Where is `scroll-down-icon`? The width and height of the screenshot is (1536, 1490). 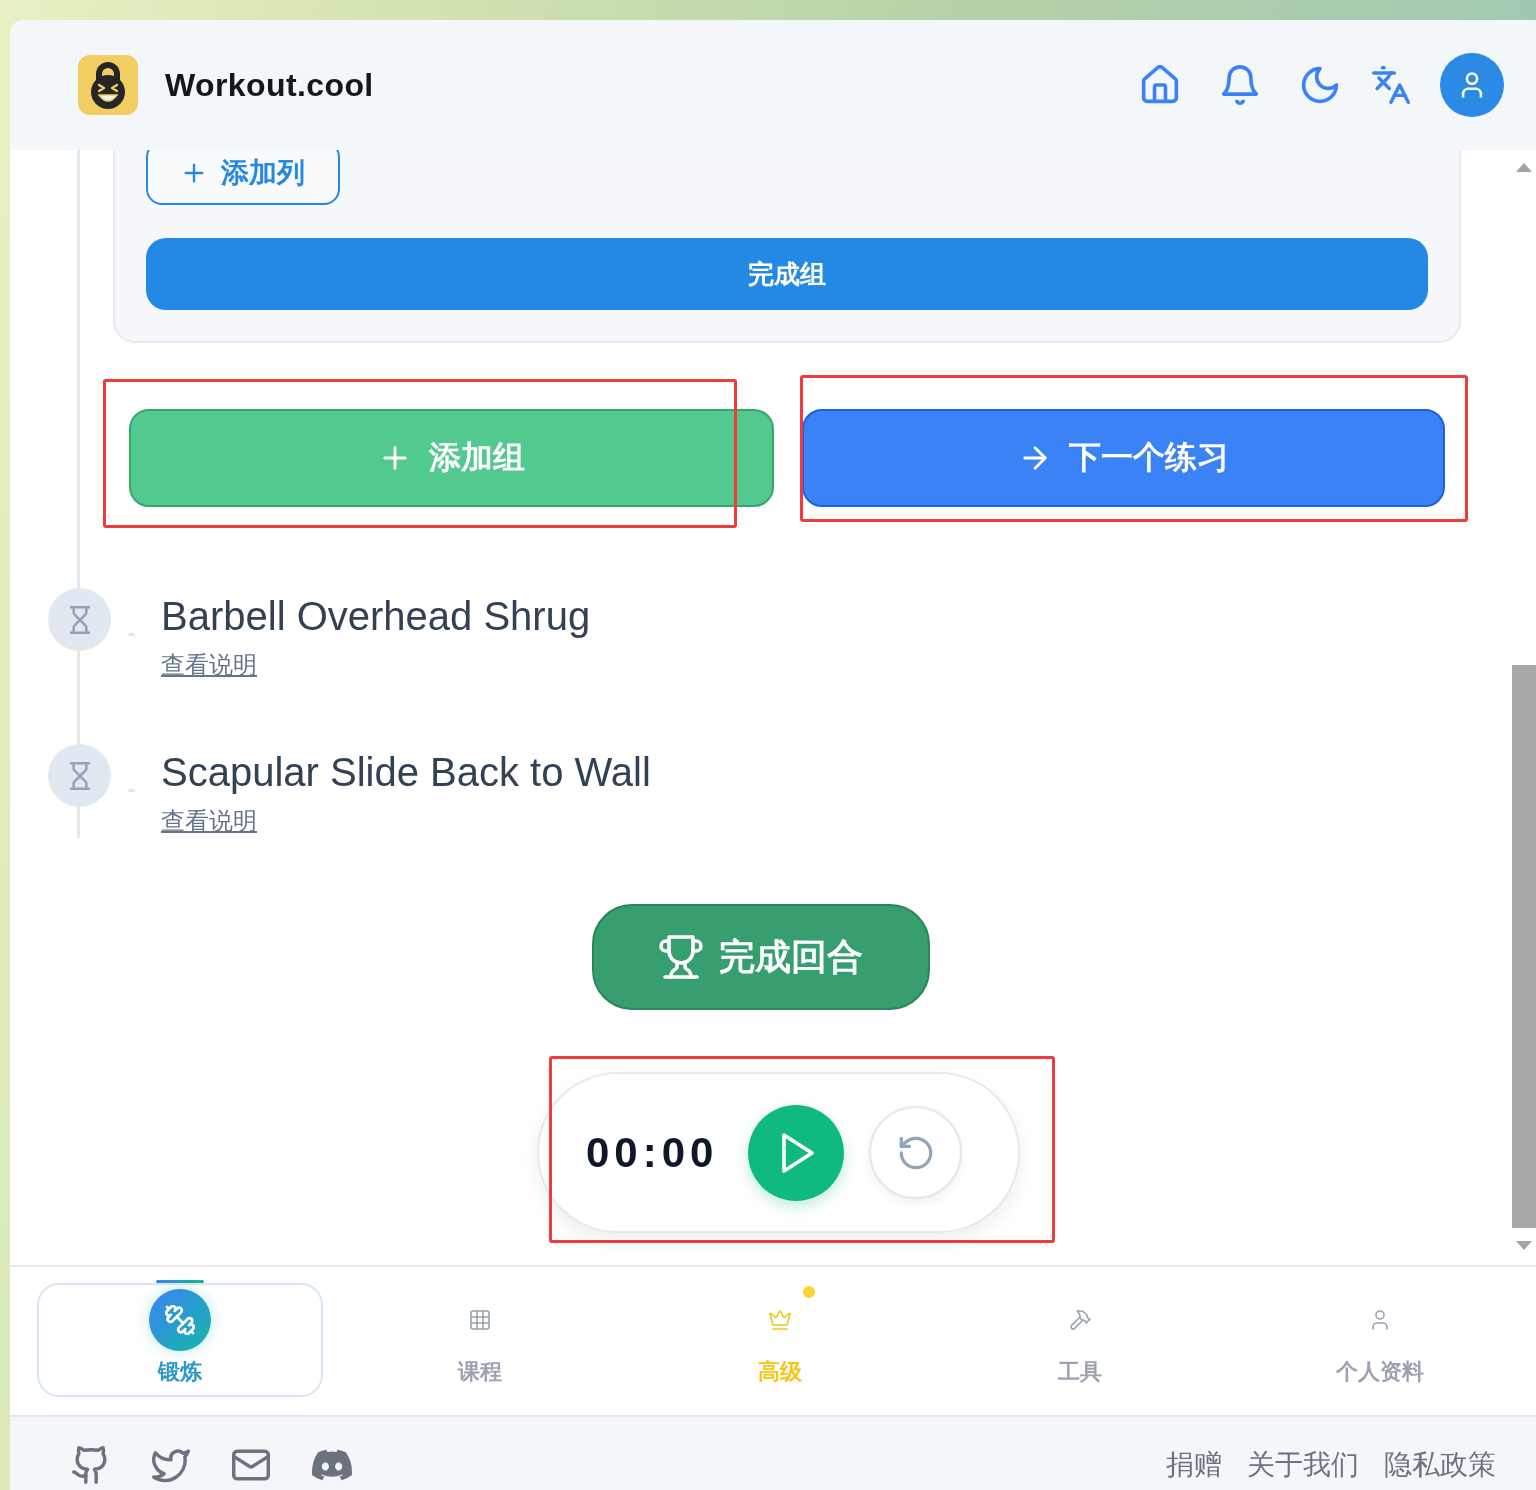
scroll-down-icon is located at coordinates (1524, 1245).